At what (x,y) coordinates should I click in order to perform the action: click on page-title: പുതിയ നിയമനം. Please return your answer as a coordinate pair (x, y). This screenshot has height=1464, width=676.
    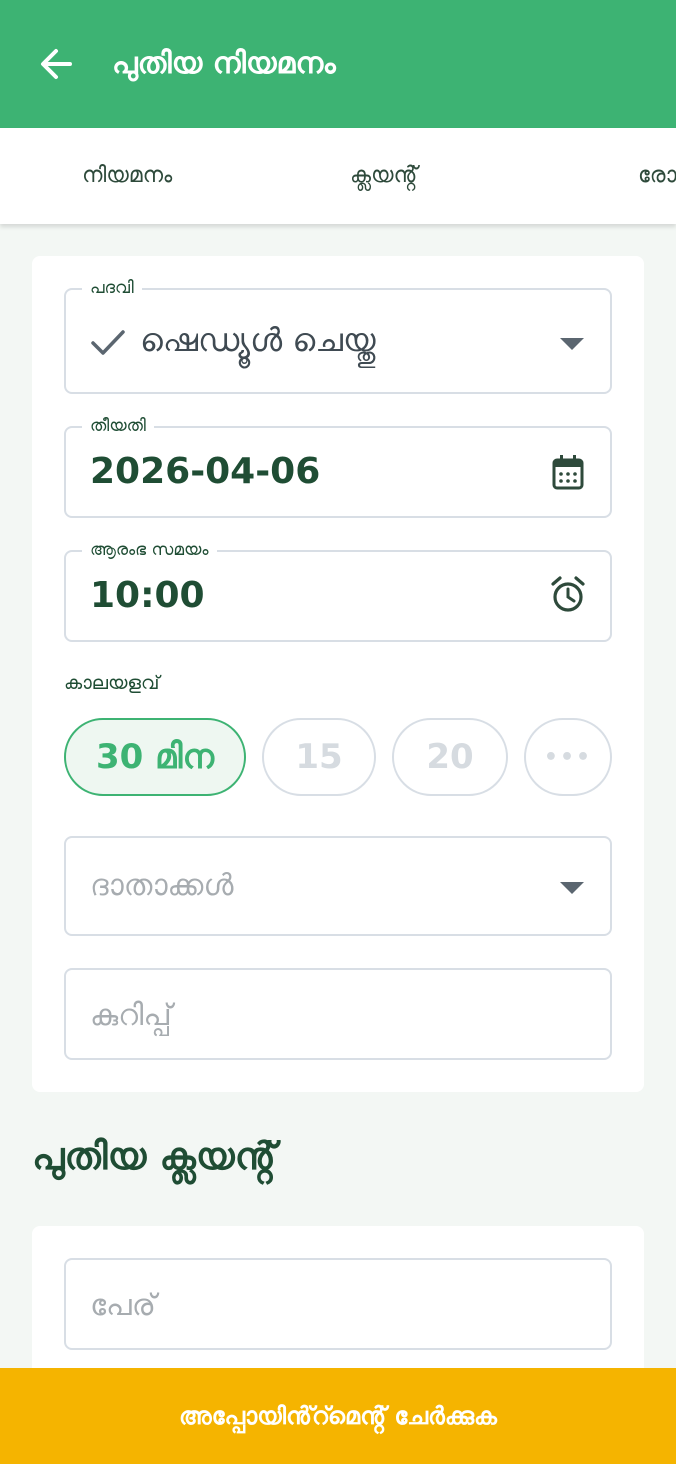
    Looking at the image, I should click on (224, 63).